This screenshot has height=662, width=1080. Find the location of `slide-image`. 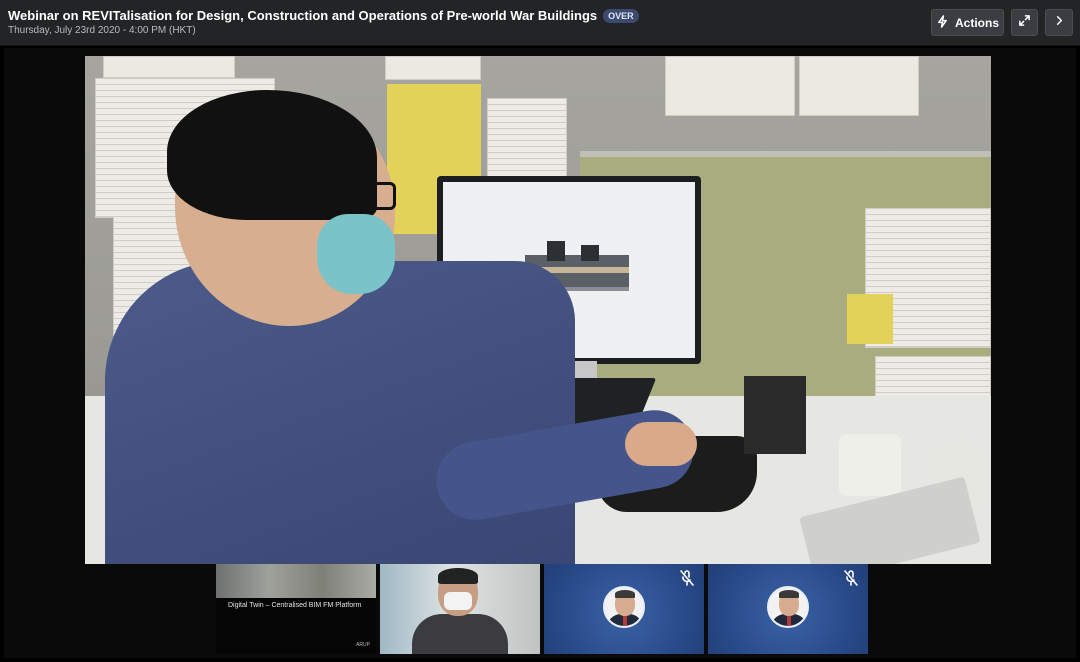

slide-image is located at coordinates (296, 581).